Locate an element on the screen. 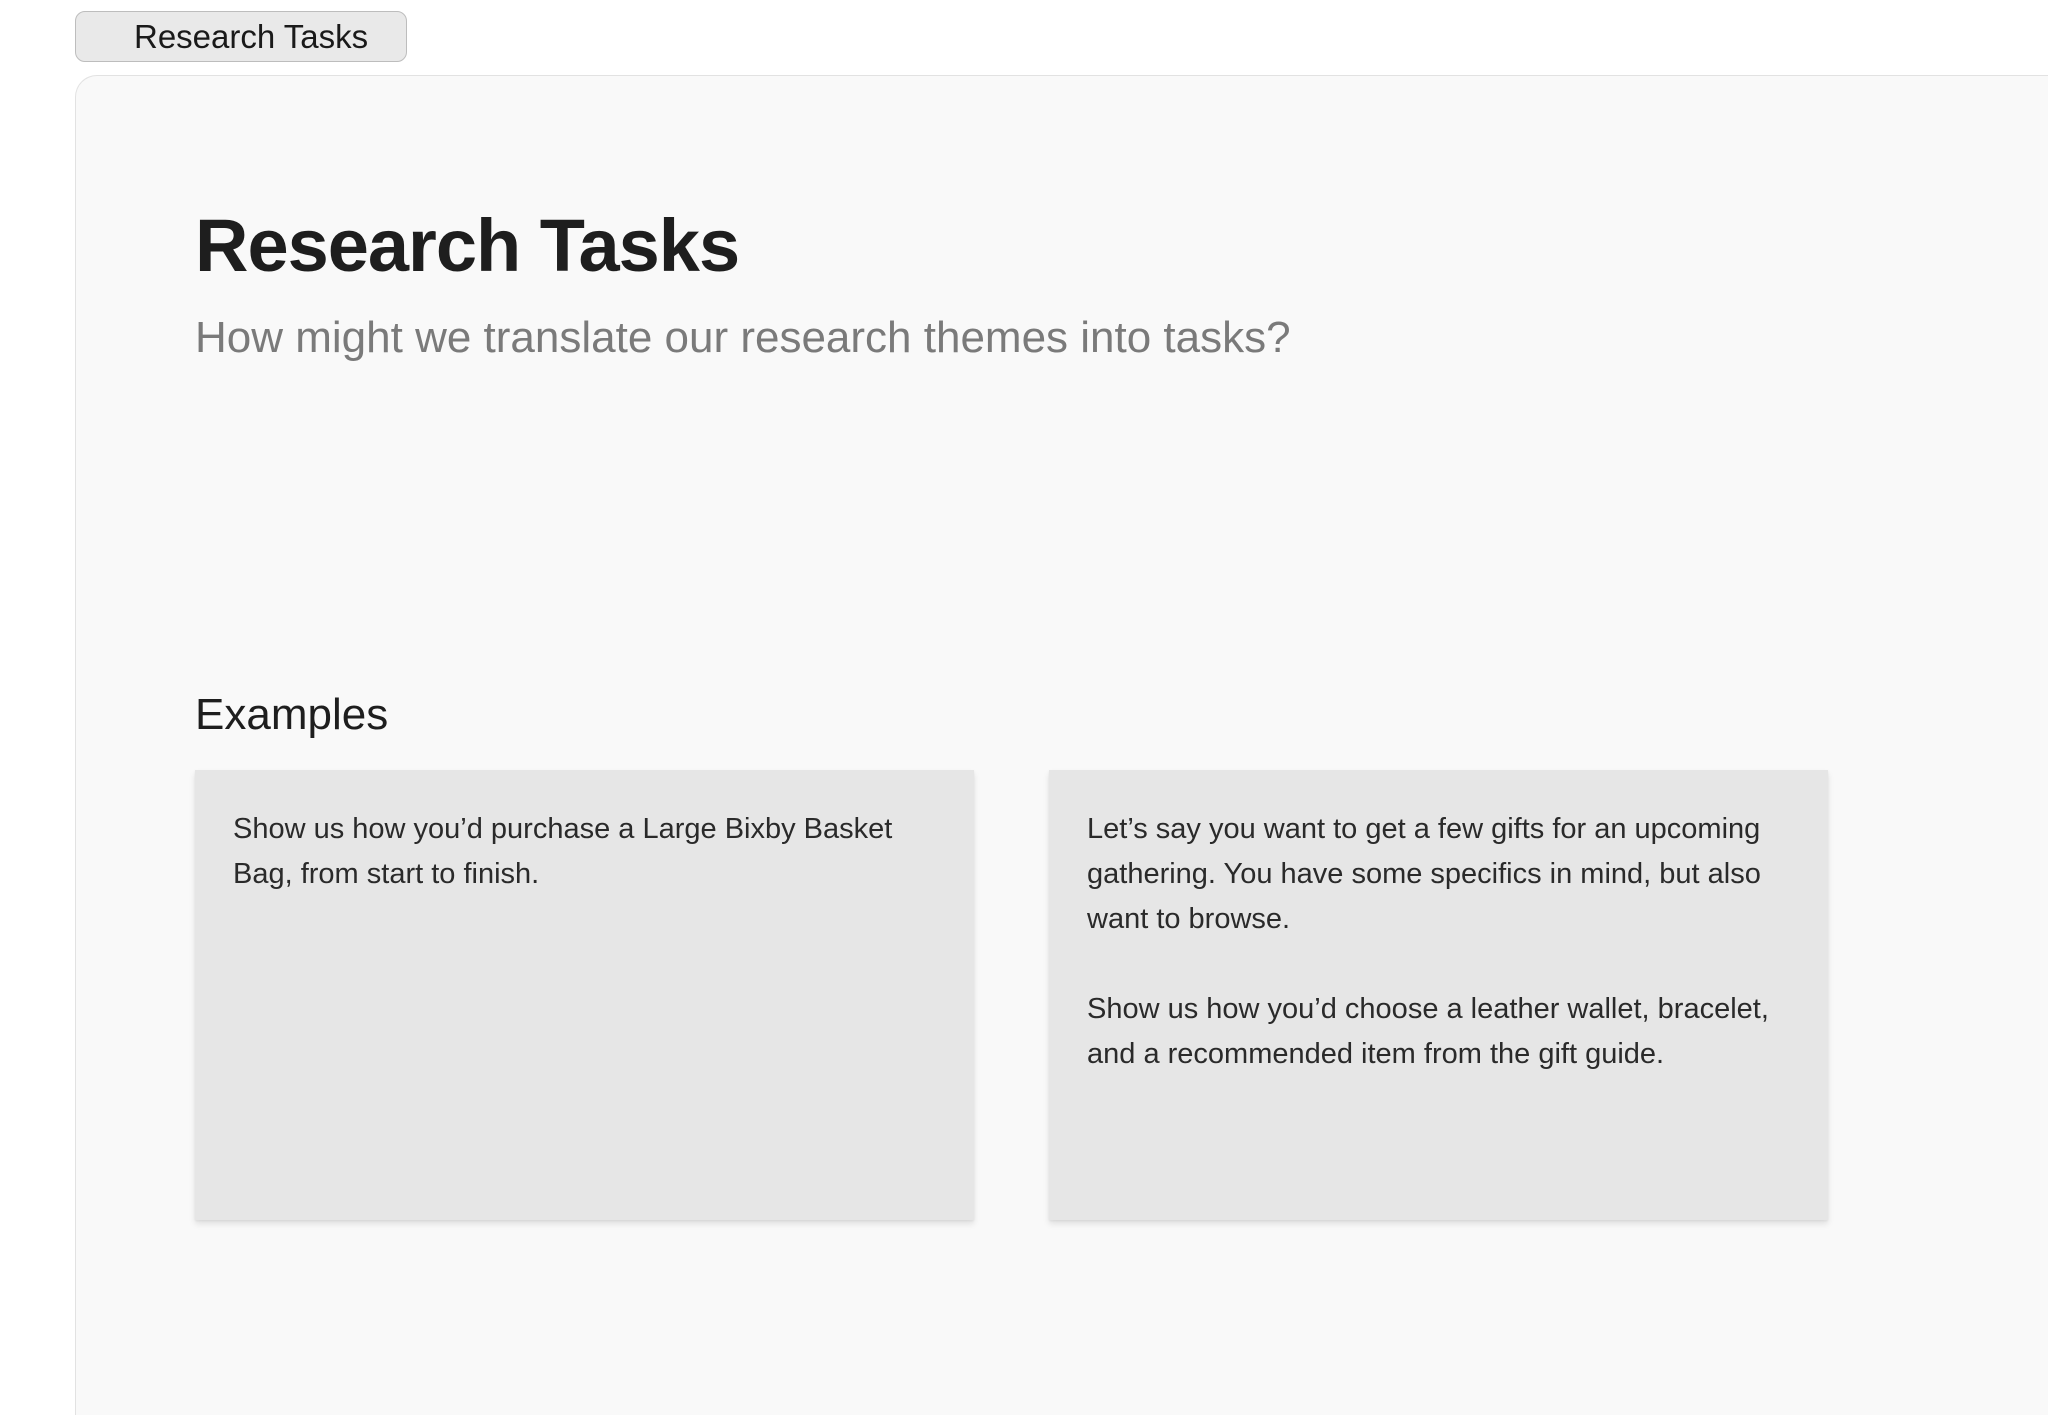  frame-tab: Research Tasks is located at coordinates (241, 36).